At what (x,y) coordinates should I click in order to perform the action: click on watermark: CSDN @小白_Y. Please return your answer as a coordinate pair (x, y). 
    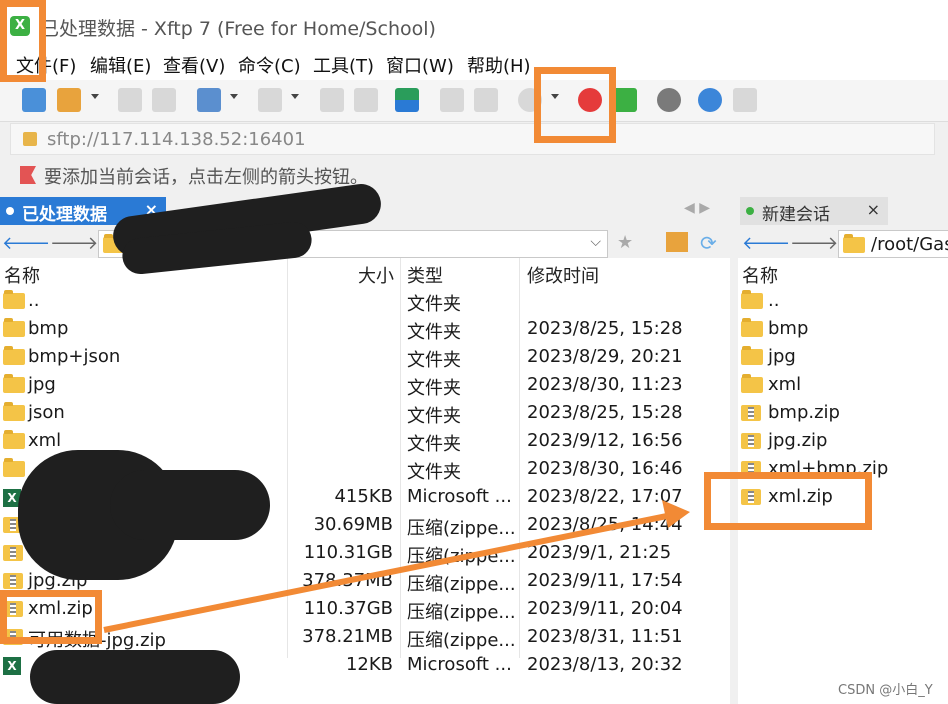
    Looking at the image, I should click on (885, 690).